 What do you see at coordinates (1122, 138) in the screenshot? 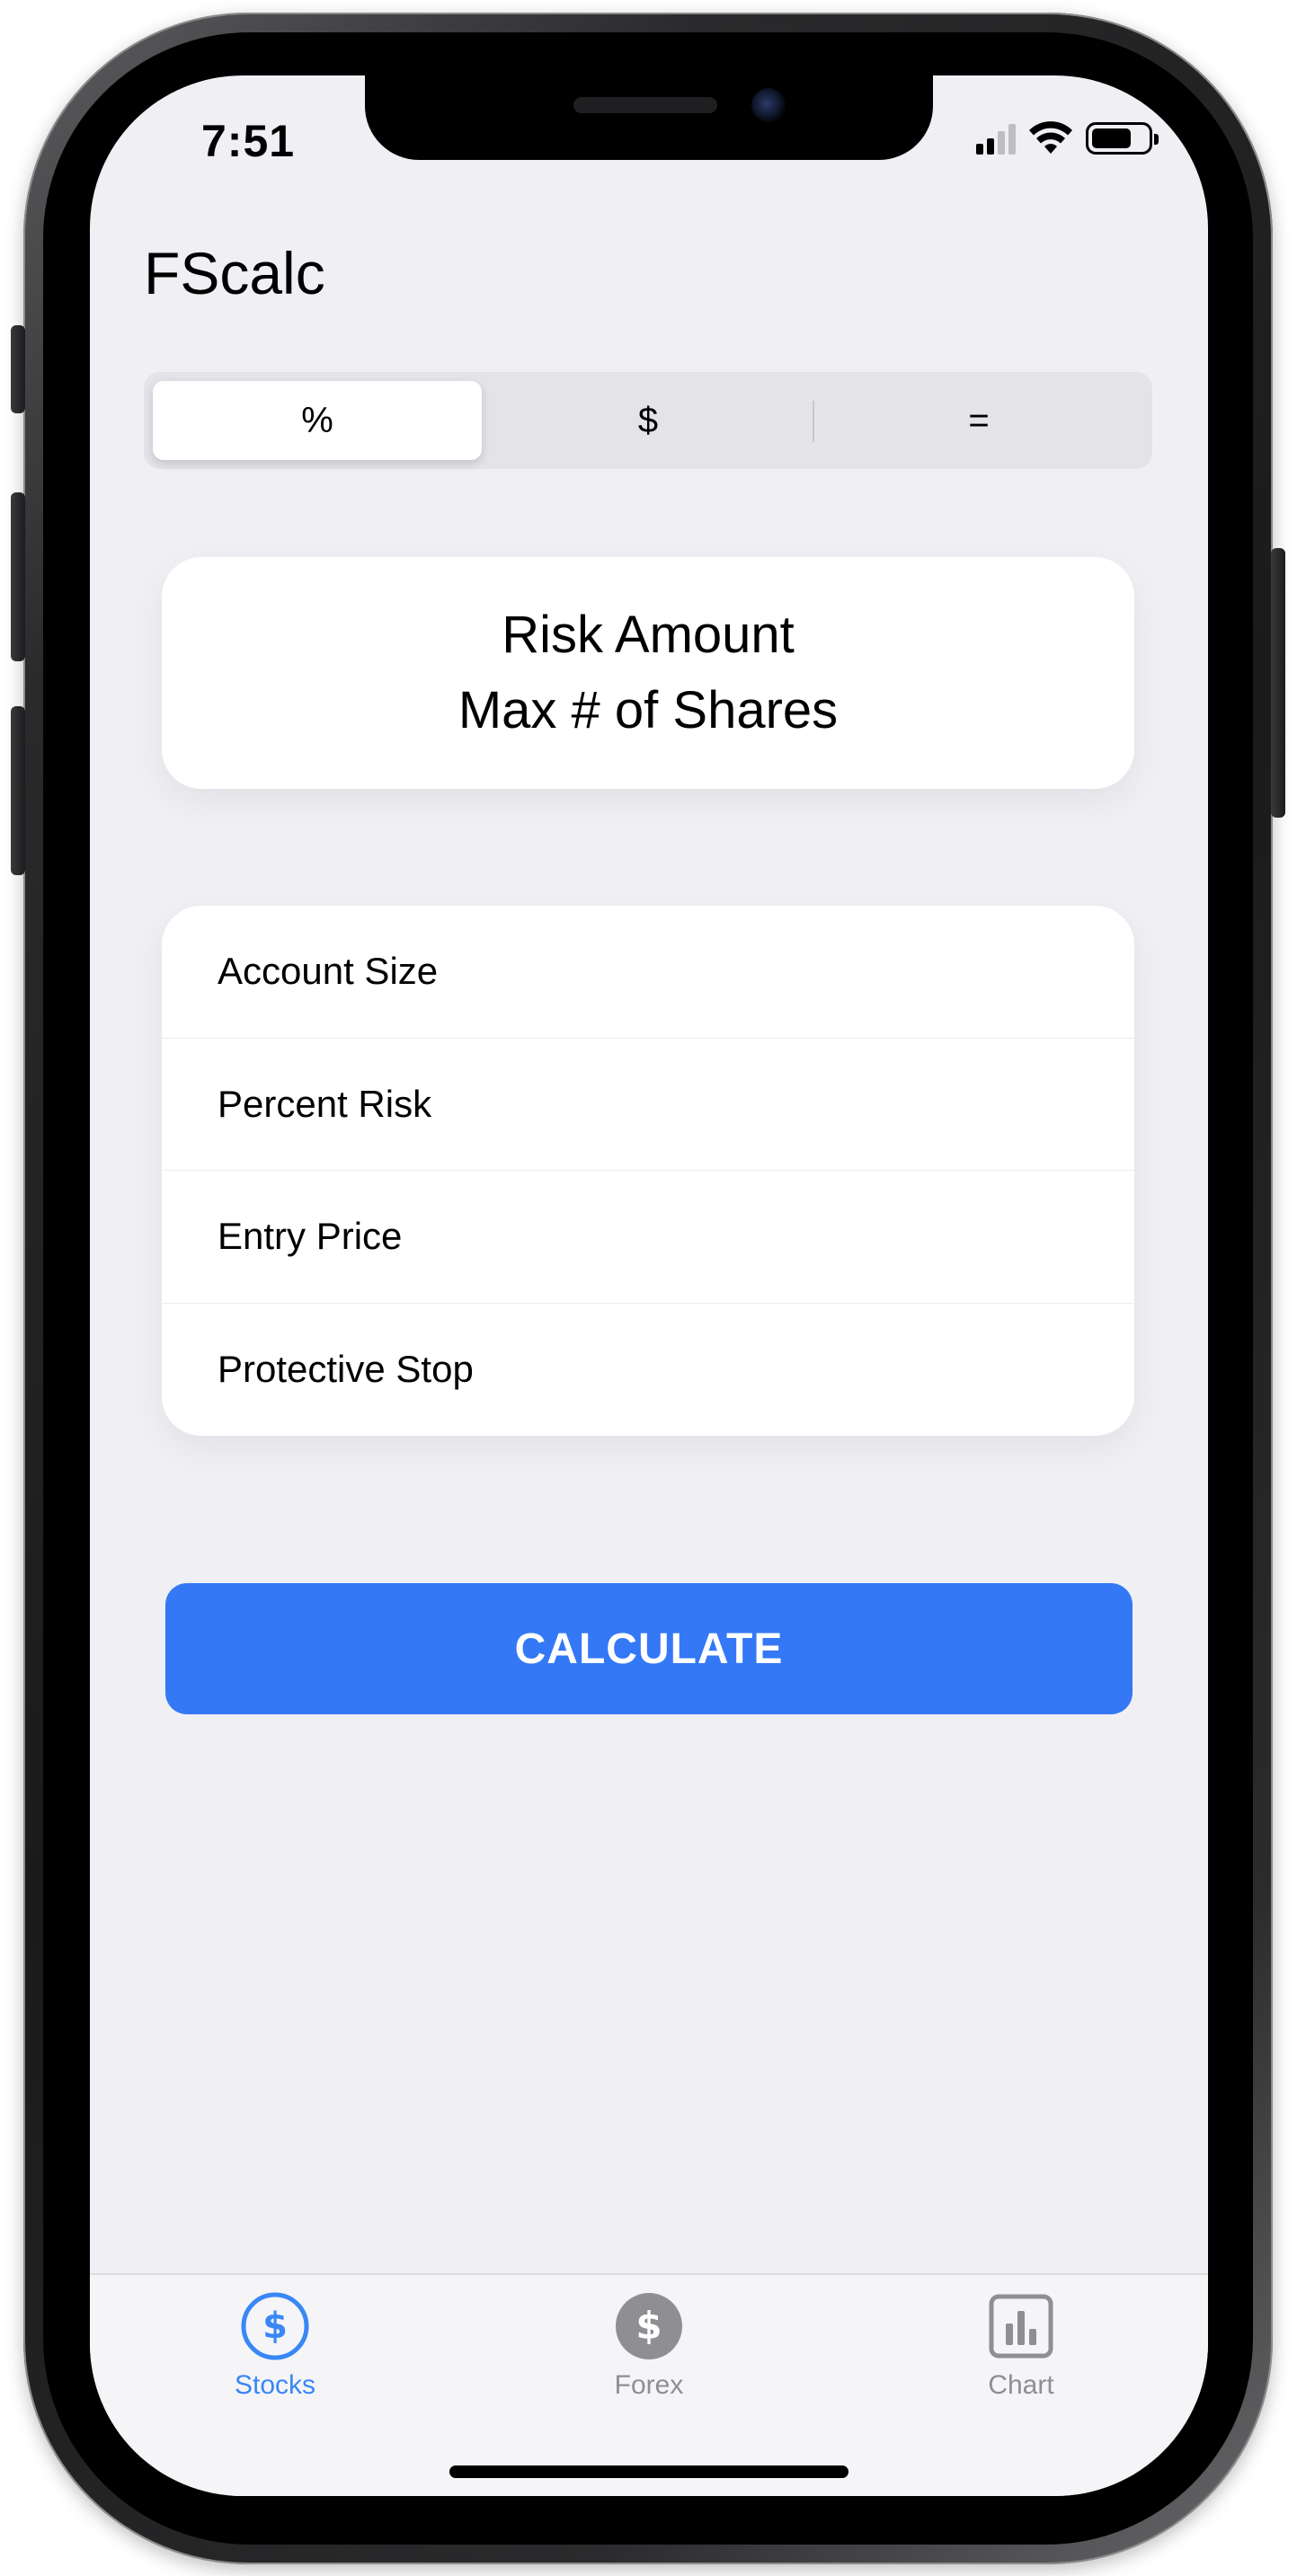
I see `battery-icon` at bounding box center [1122, 138].